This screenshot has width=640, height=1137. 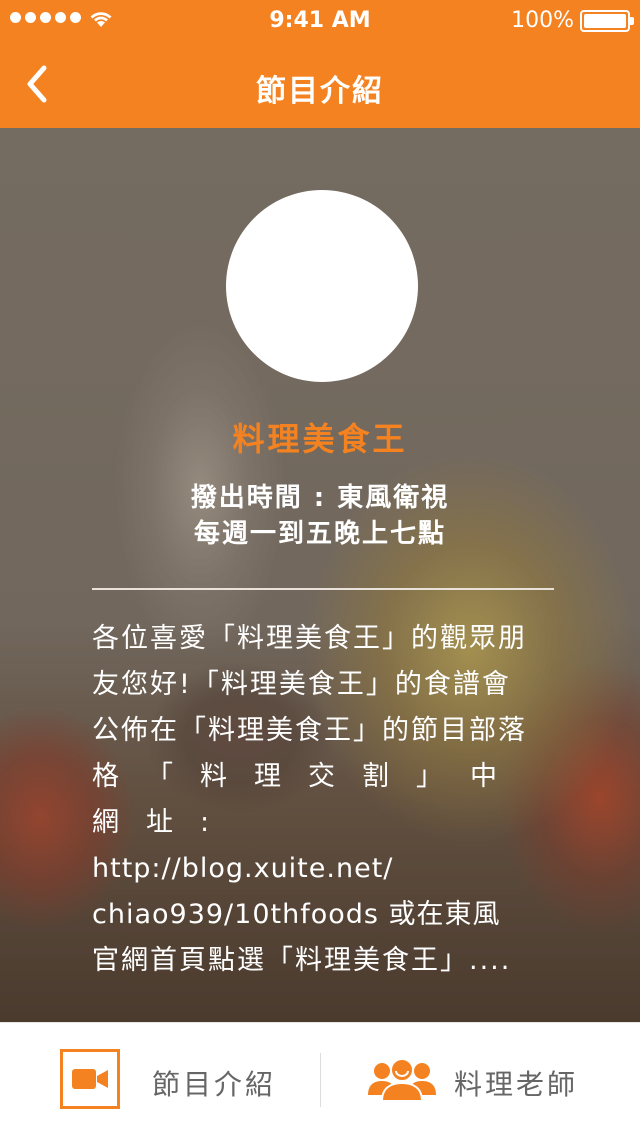 I want to click on battery-status: 100%, so click(x=572, y=20).